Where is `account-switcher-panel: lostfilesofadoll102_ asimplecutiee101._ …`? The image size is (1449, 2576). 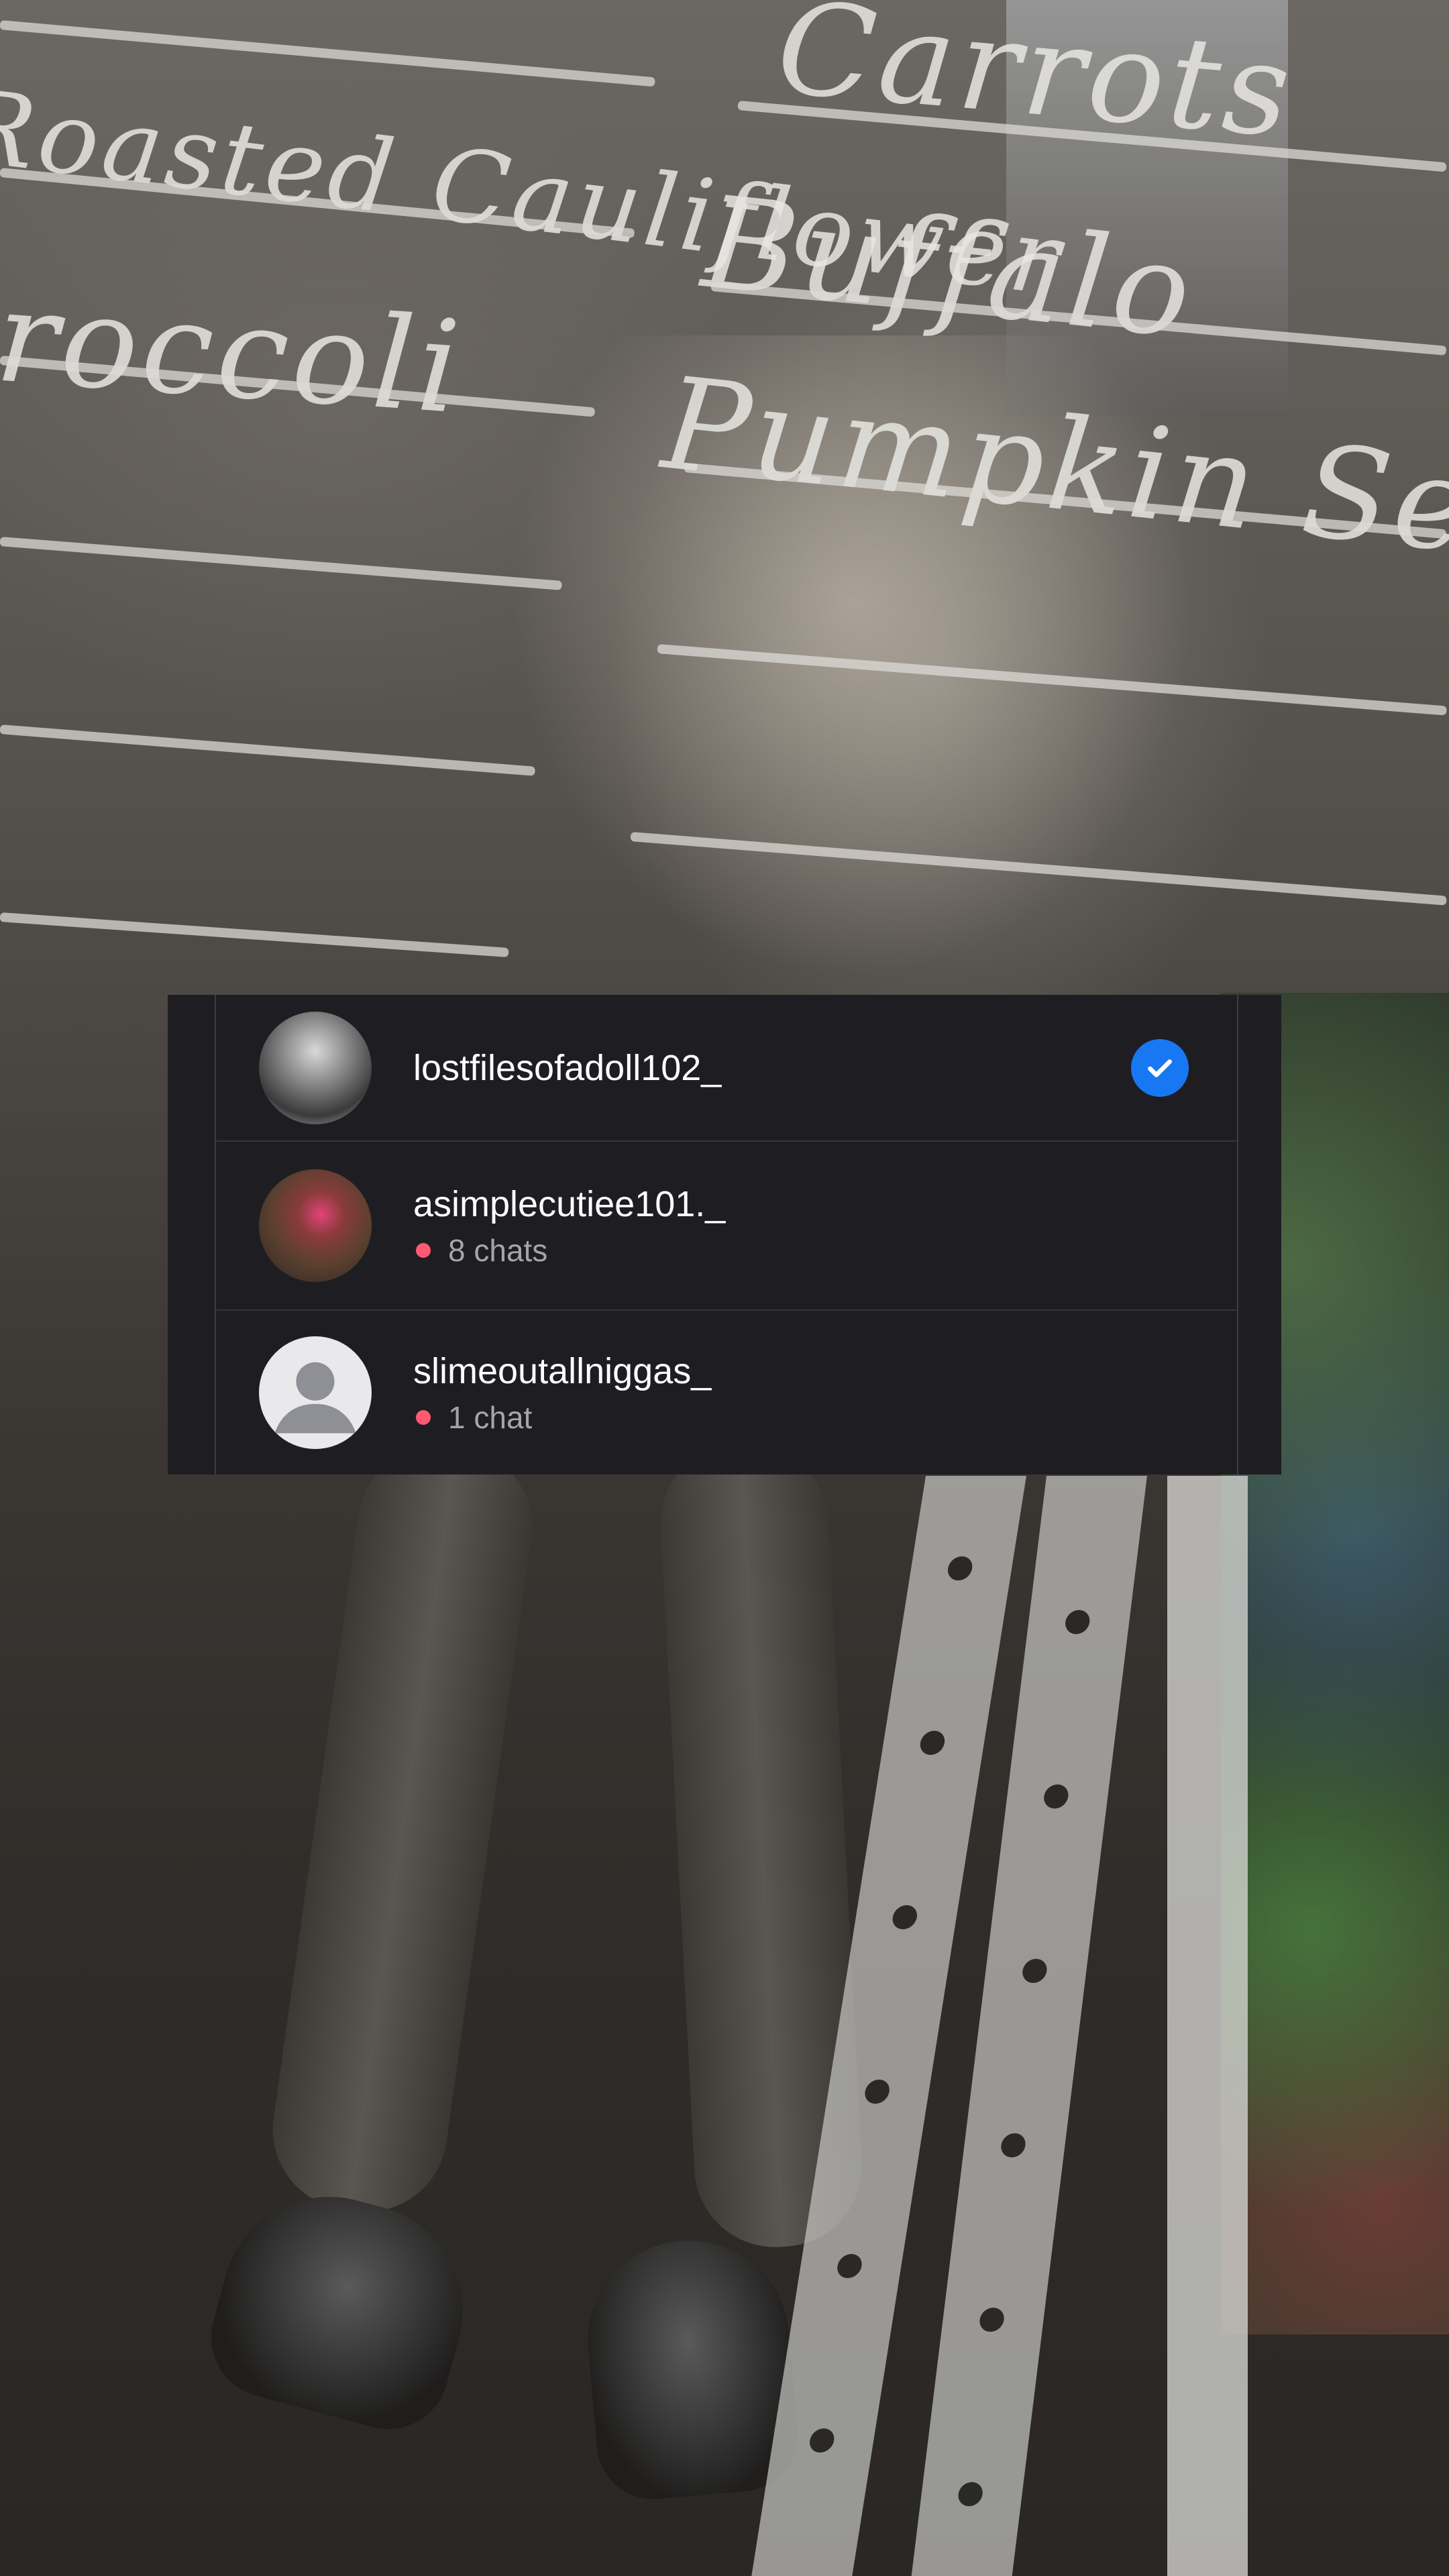
account-switcher-panel: lostfilesofadoll102_ asimplecutiee101._ … is located at coordinates (724, 1234).